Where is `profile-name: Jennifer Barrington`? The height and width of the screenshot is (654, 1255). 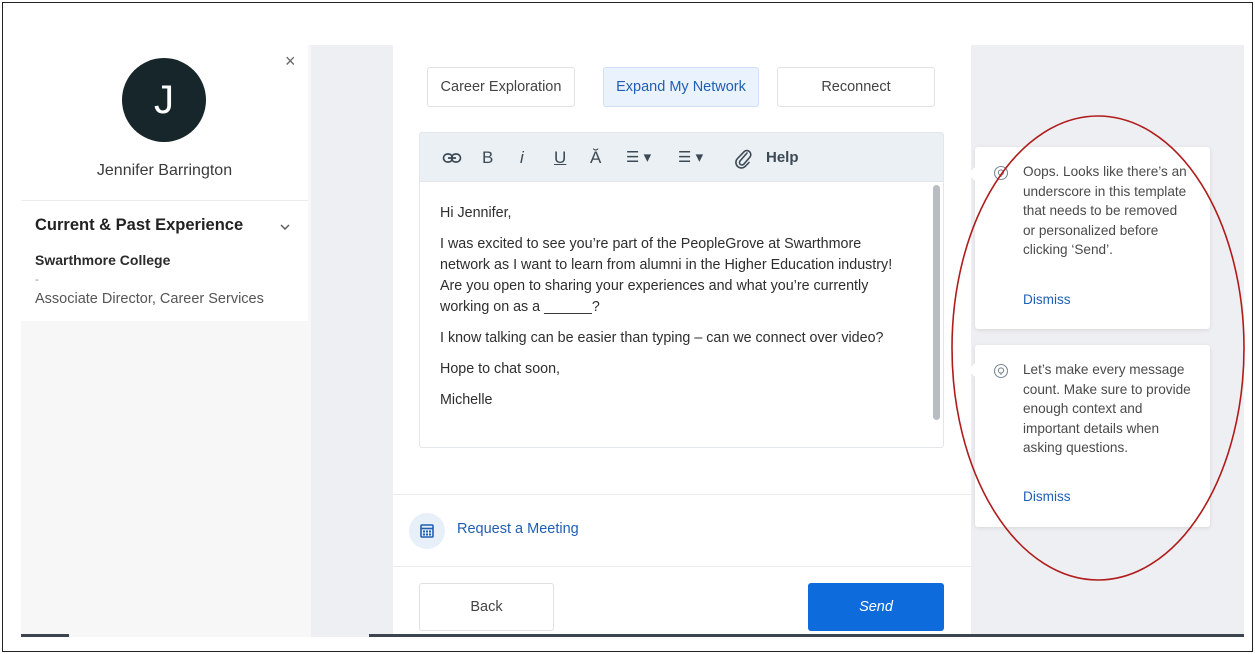 profile-name: Jennifer Barrington is located at coordinates (164, 170).